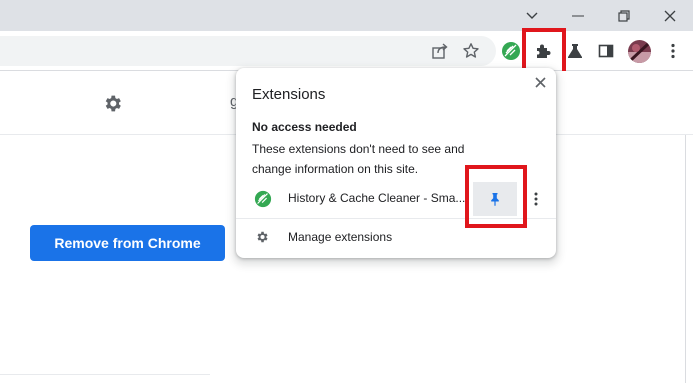 The height and width of the screenshot is (383, 693). I want to click on browser-toolbar, so click(346, 51).